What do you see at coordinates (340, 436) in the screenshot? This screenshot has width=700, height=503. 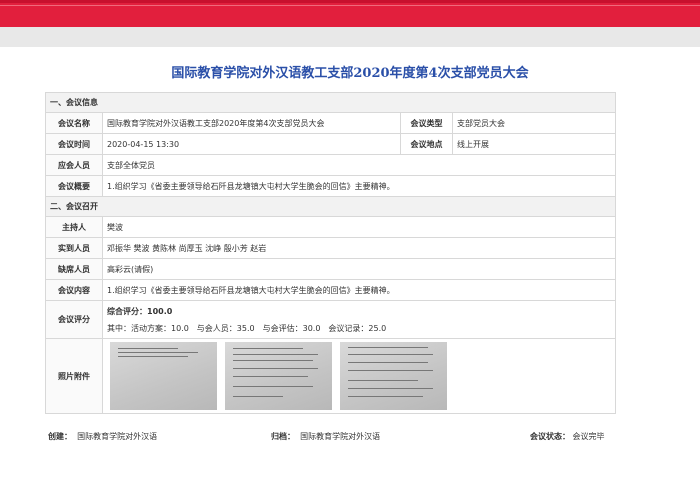 I see `archive-value: 国际教育学院对外汉语` at bounding box center [340, 436].